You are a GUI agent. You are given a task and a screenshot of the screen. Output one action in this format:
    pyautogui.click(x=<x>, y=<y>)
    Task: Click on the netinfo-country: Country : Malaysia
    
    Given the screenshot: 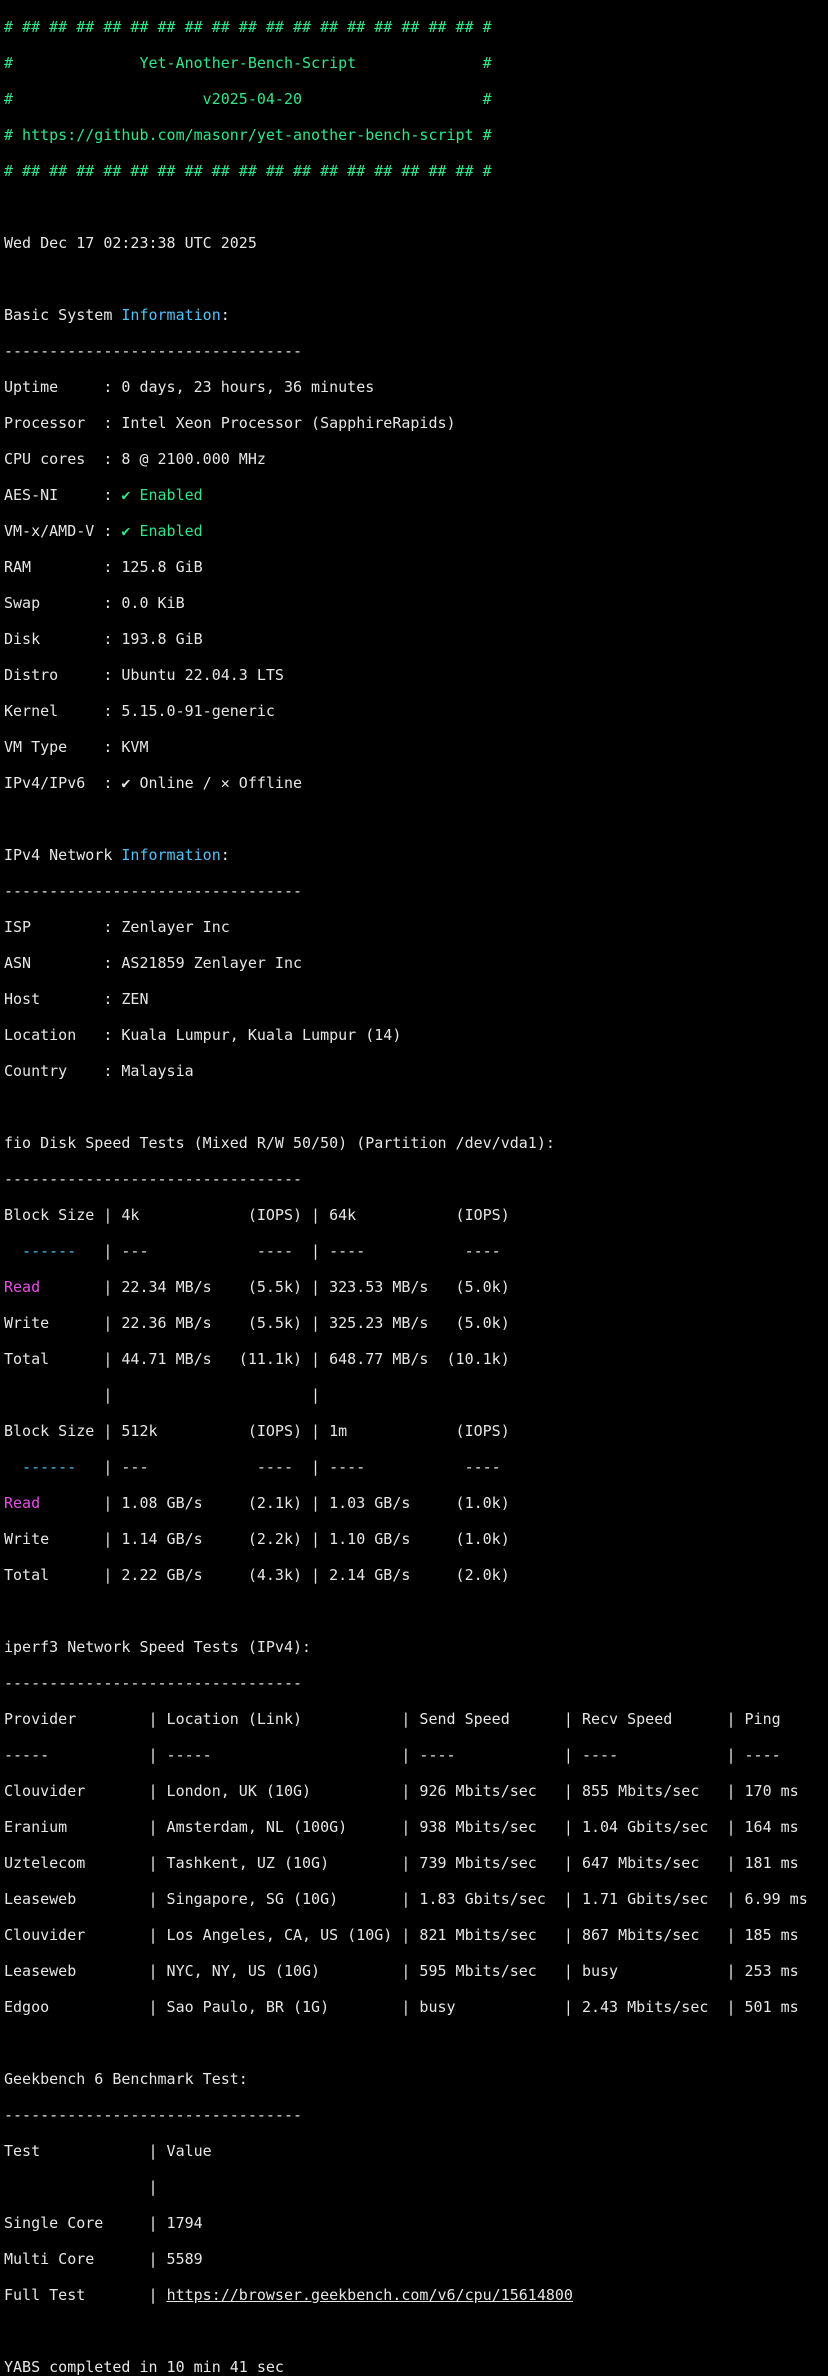 What is the action you would take?
    pyautogui.click(x=416, y=1071)
    